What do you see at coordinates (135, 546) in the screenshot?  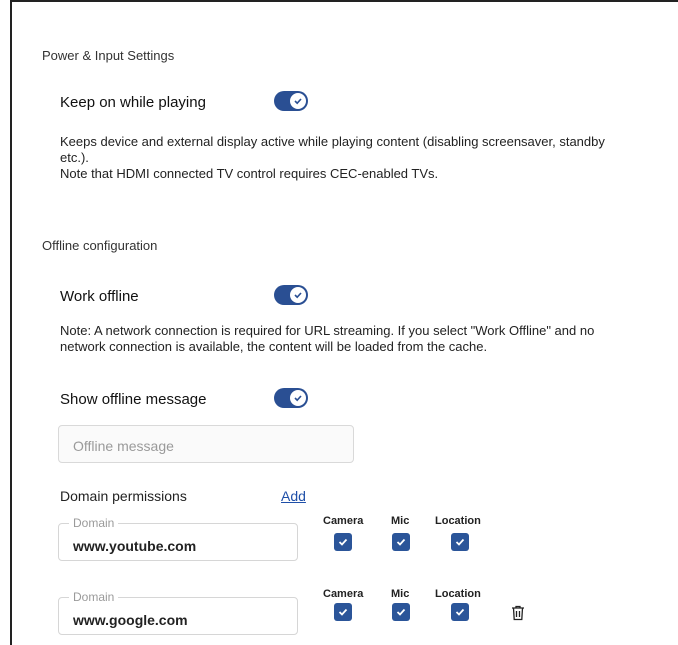 I see `domain-value: www.youtube.com` at bounding box center [135, 546].